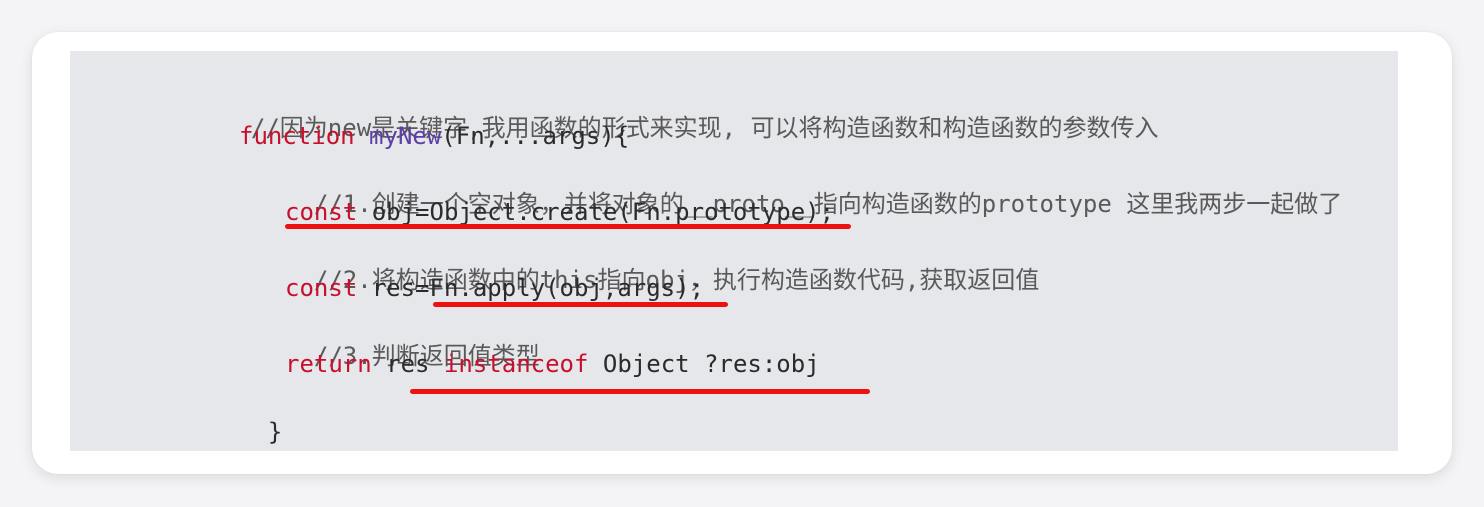  What do you see at coordinates (531, 288) in the screenshot?
I see `statement-text: res=Fn.apply(obj,args);` at bounding box center [531, 288].